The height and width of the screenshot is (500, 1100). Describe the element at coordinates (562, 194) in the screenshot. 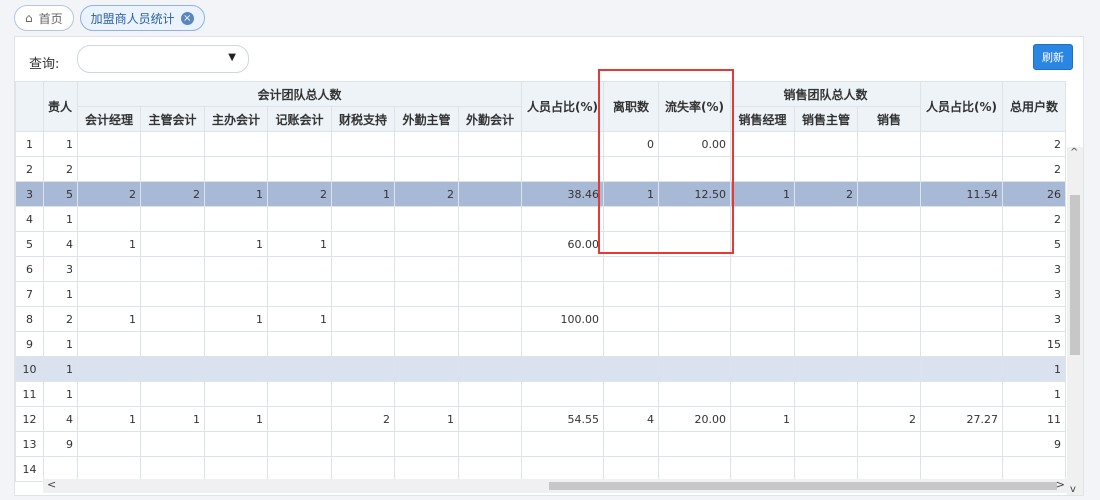

I see `table-cell: 38.46` at that location.